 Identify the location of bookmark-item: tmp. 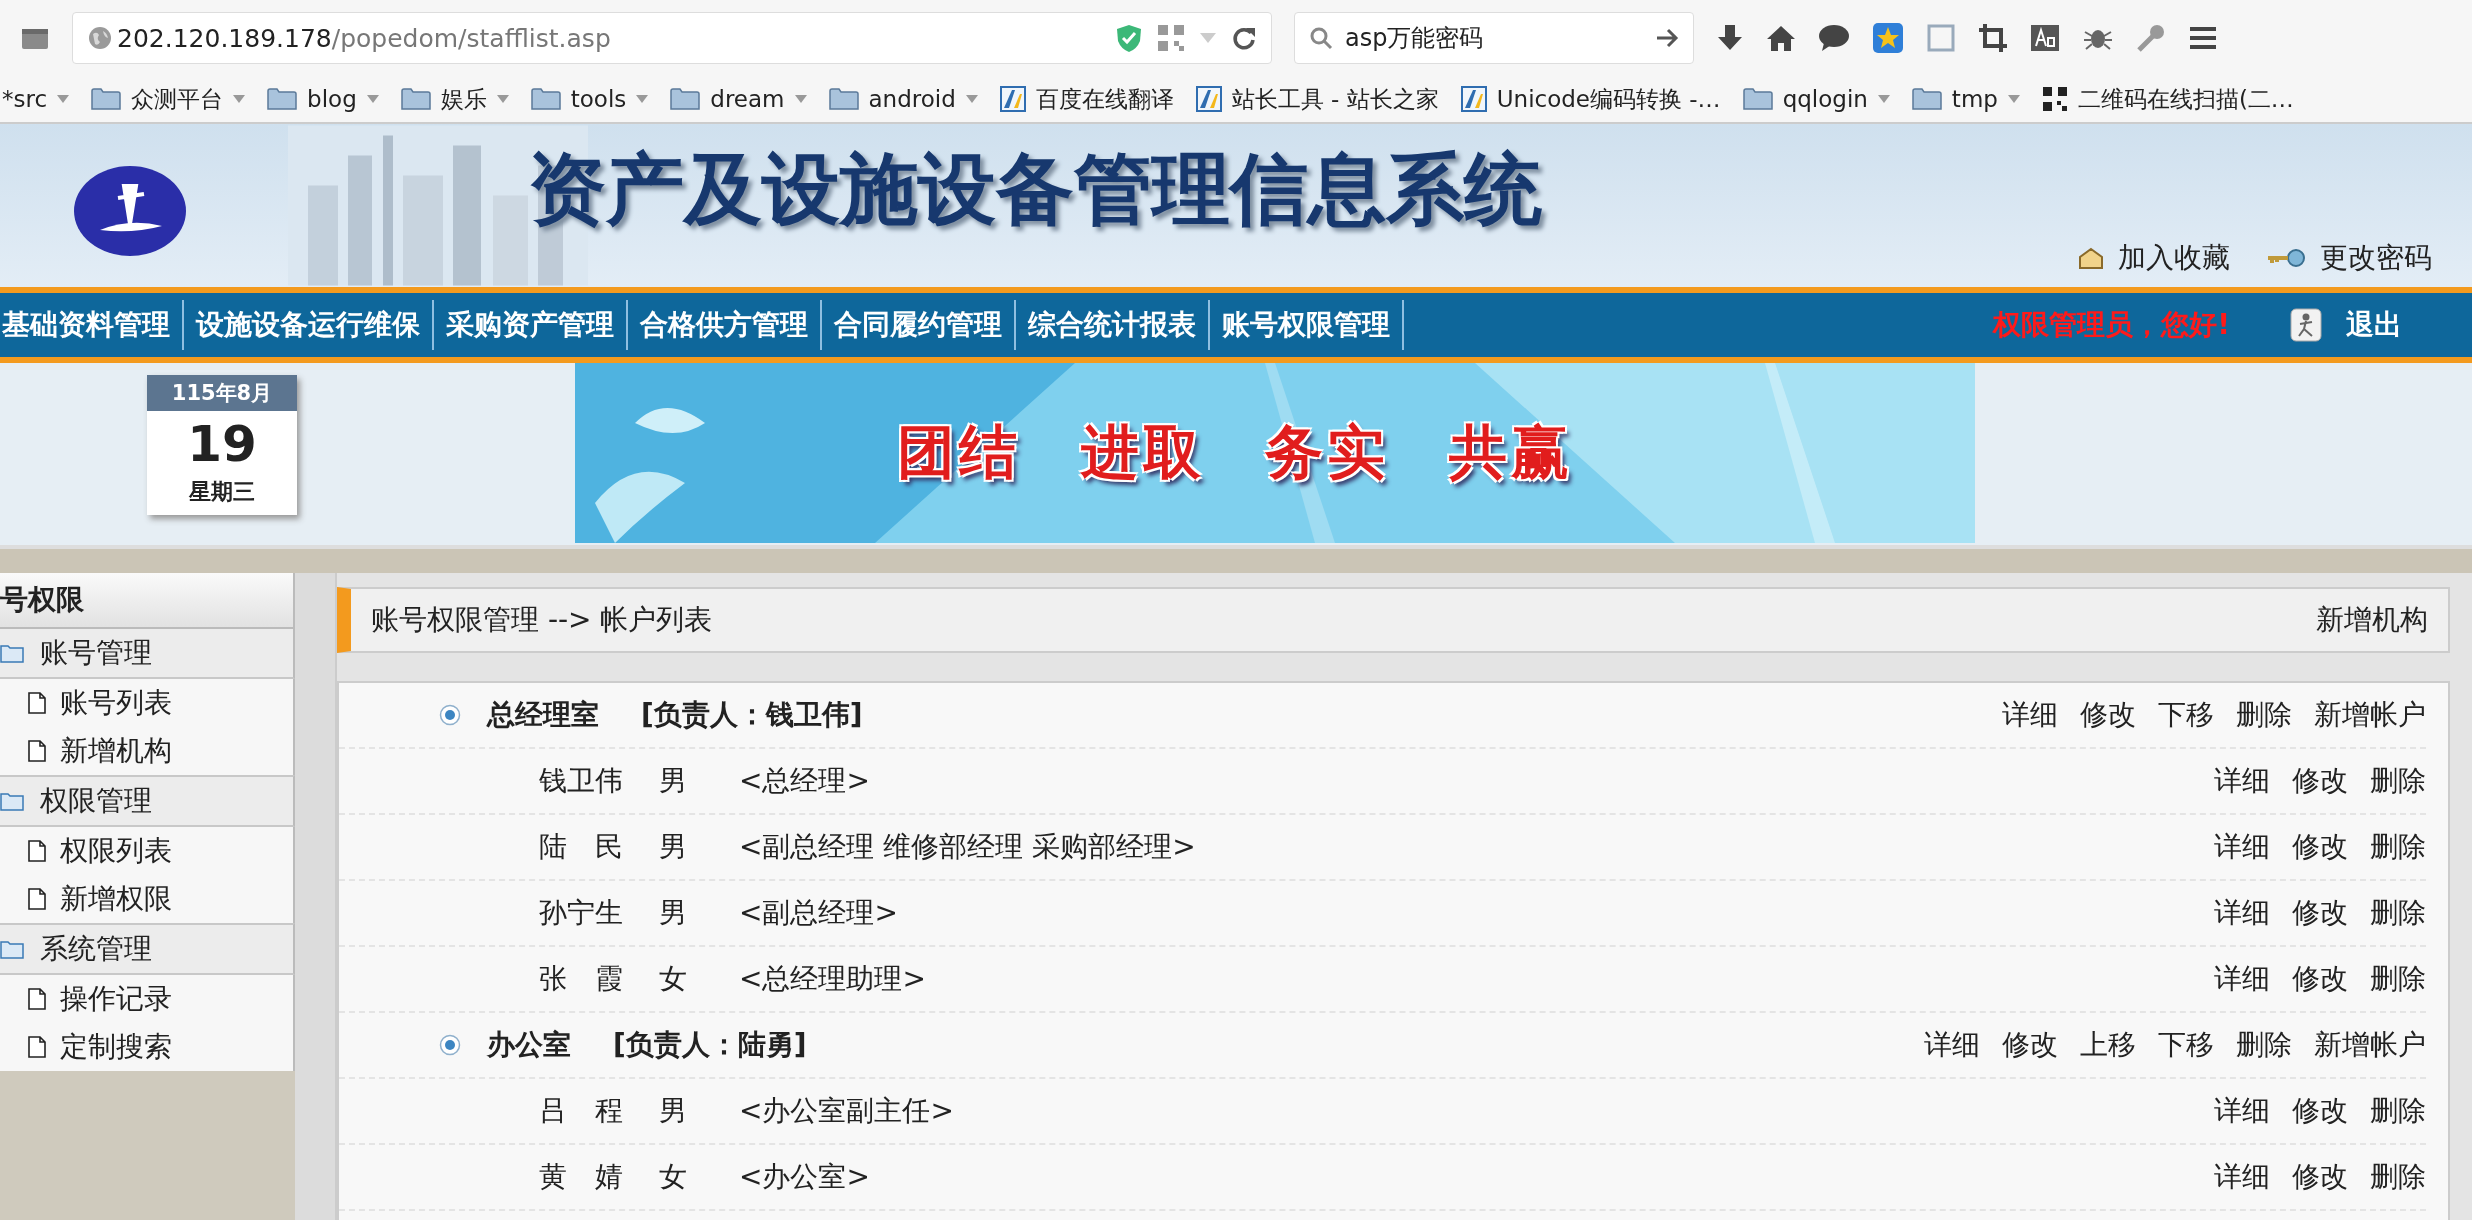
(1965, 99).